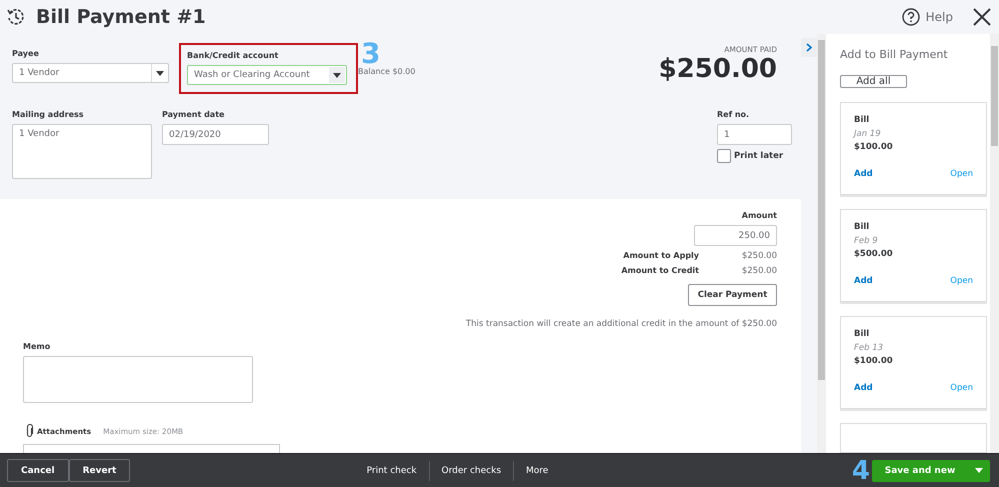 The image size is (999, 487). What do you see at coordinates (267, 75) in the screenshot?
I see `bank-account-dropdown: Wash or Clearing Account` at bounding box center [267, 75].